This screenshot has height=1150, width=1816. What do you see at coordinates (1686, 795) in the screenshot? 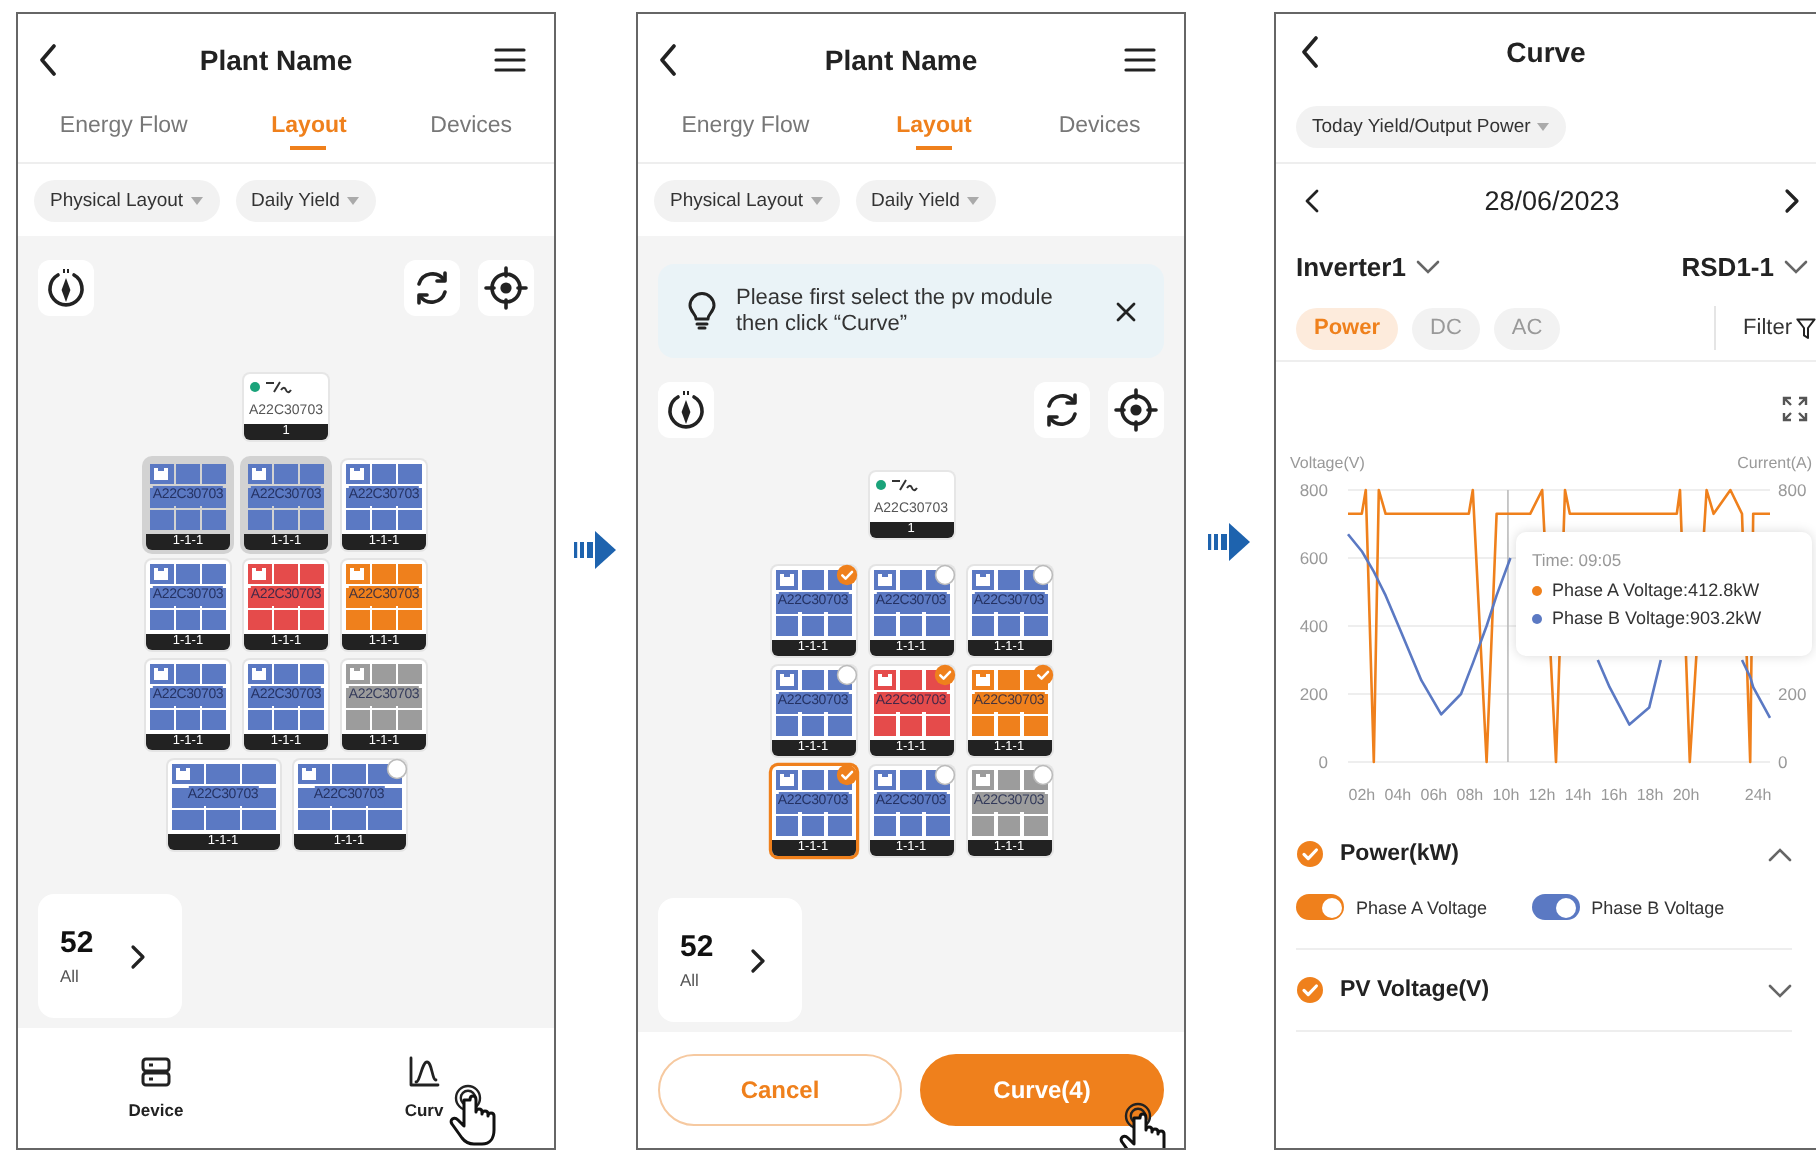
I see `tick-label: 20h` at bounding box center [1686, 795].